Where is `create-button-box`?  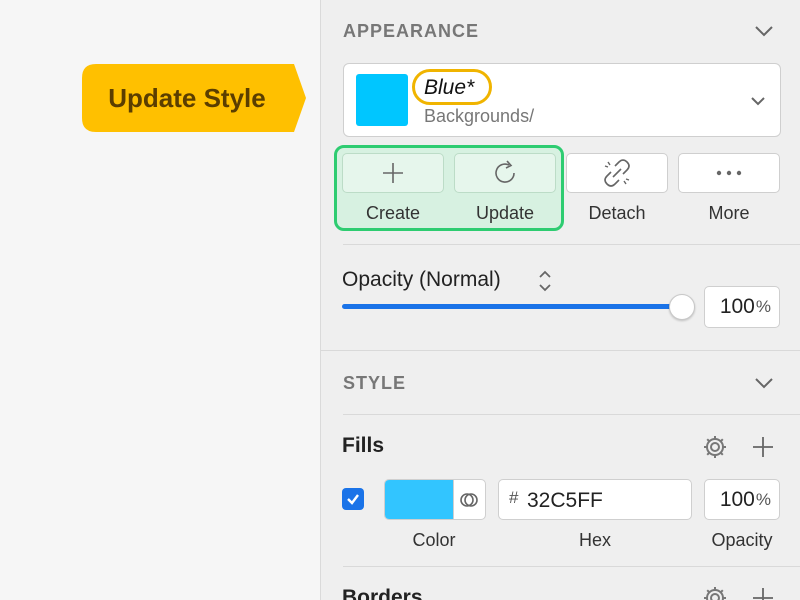
create-button-box is located at coordinates (393, 173).